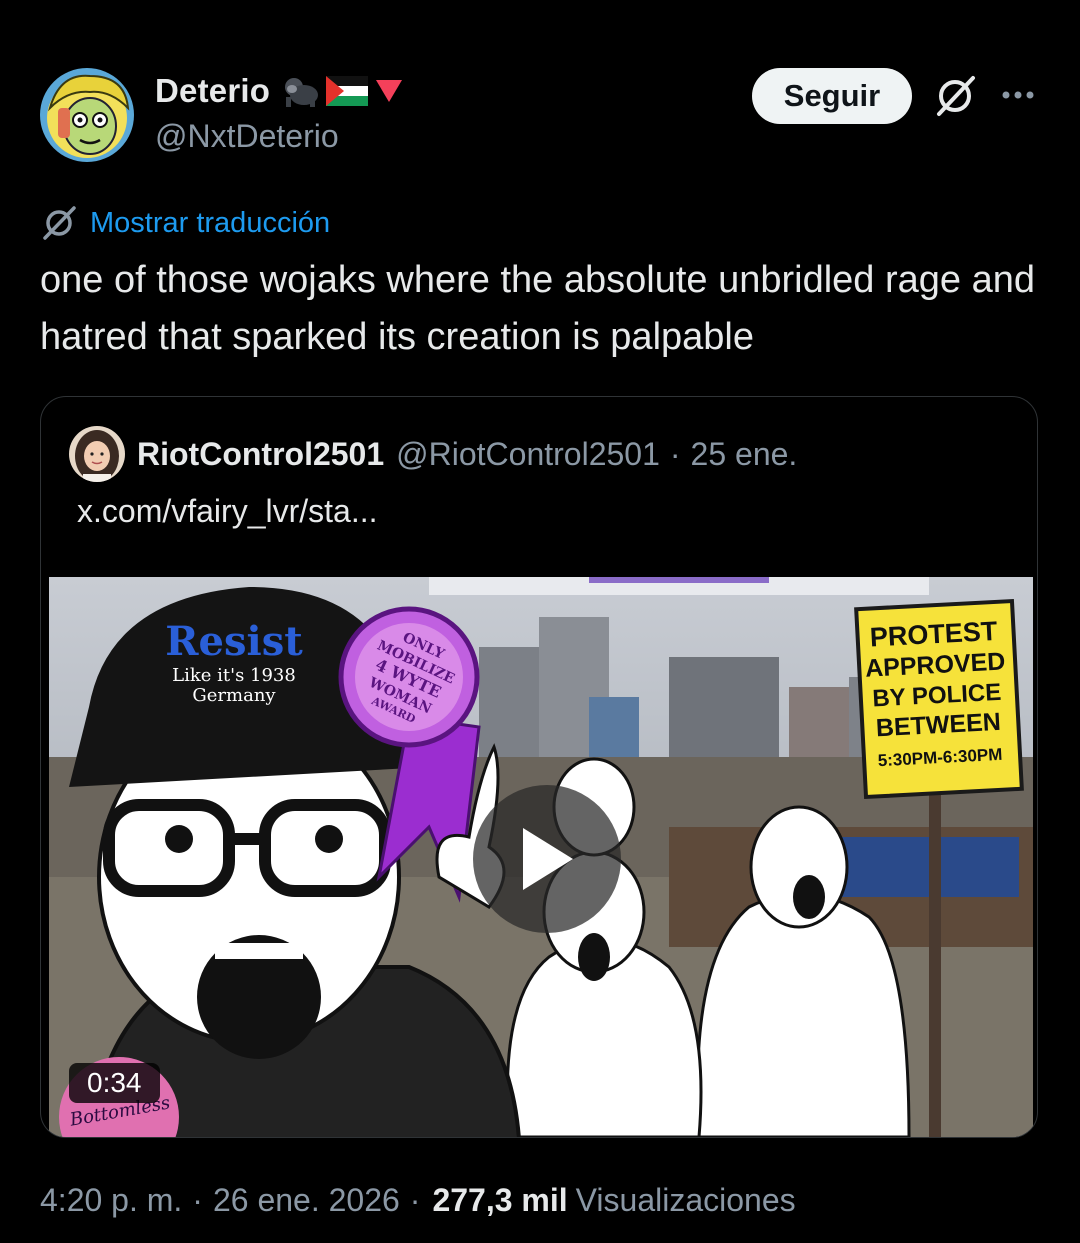 The height and width of the screenshot is (1243, 1080). Describe the element at coordinates (528, 454) in the screenshot. I see `quoted-handle: @RiotControl2501` at that location.